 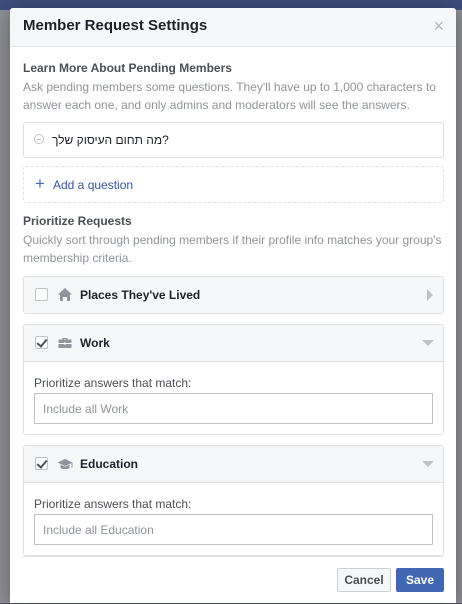 I want to click on work-match-input, so click(x=233, y=408).